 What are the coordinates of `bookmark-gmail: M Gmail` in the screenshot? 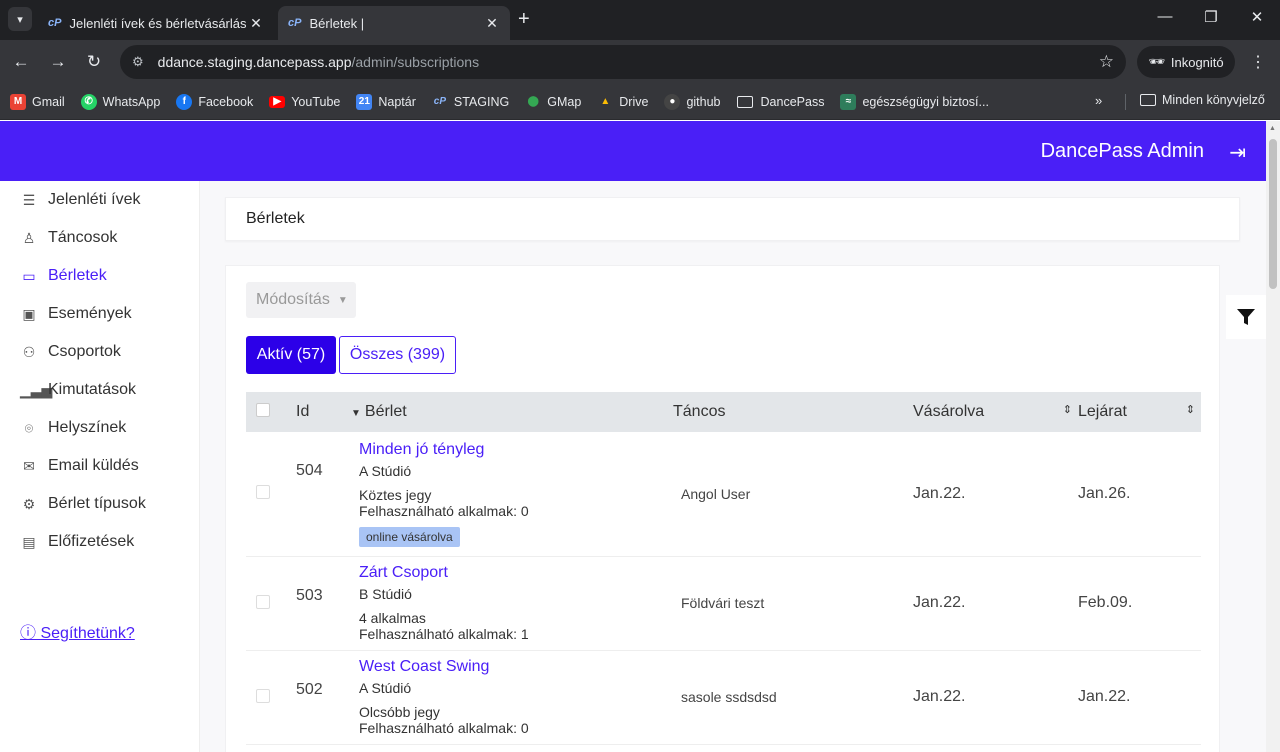 It's located at (37, 101).